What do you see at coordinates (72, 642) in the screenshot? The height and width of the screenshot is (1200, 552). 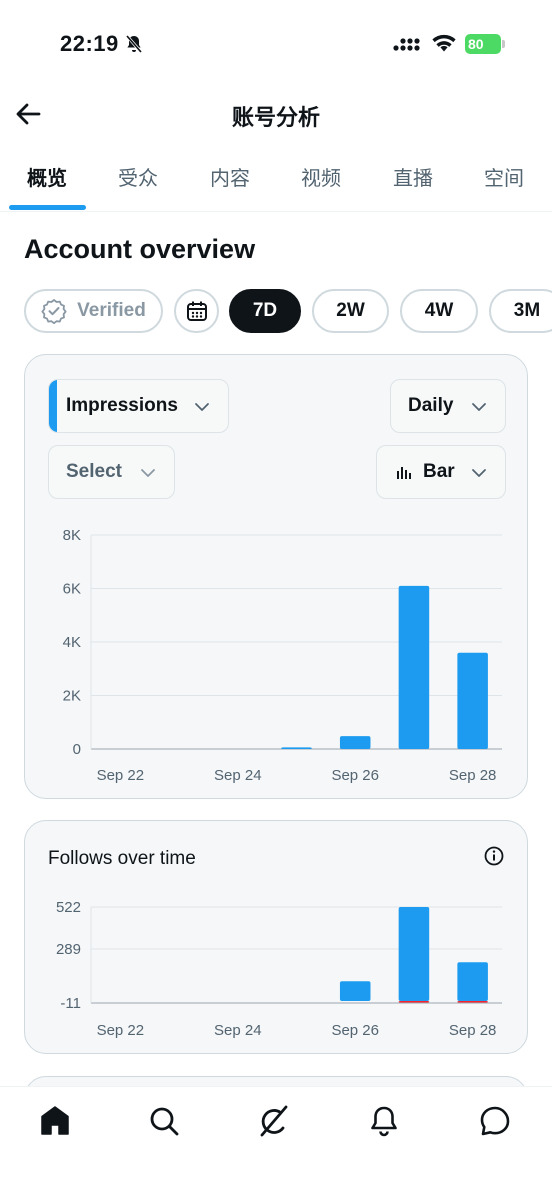 I see `y-tick-label: 4K` at bounding box center [72, 642].